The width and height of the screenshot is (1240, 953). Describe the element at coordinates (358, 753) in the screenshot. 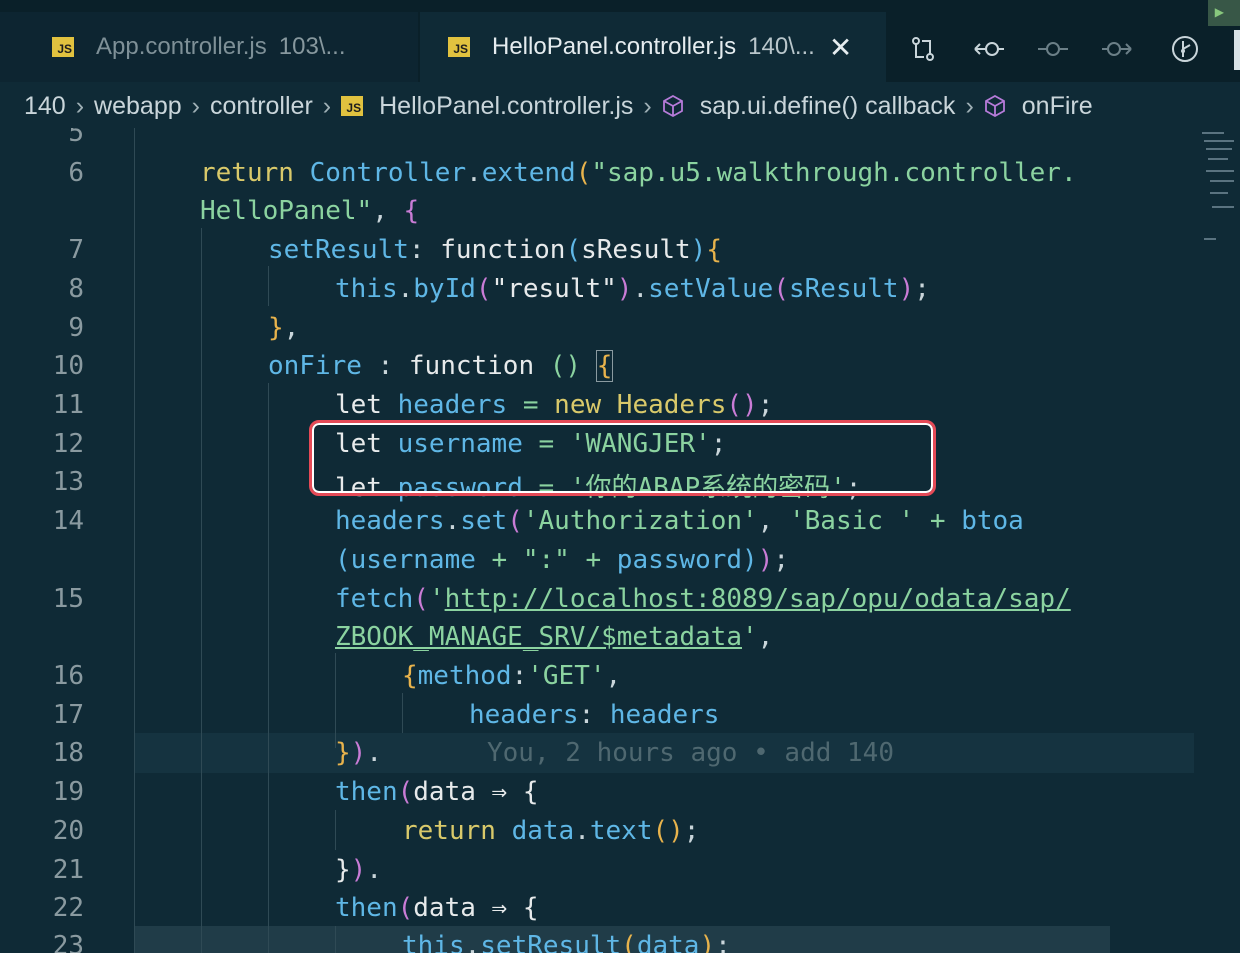

I see `code-line-18: }).` at that location.